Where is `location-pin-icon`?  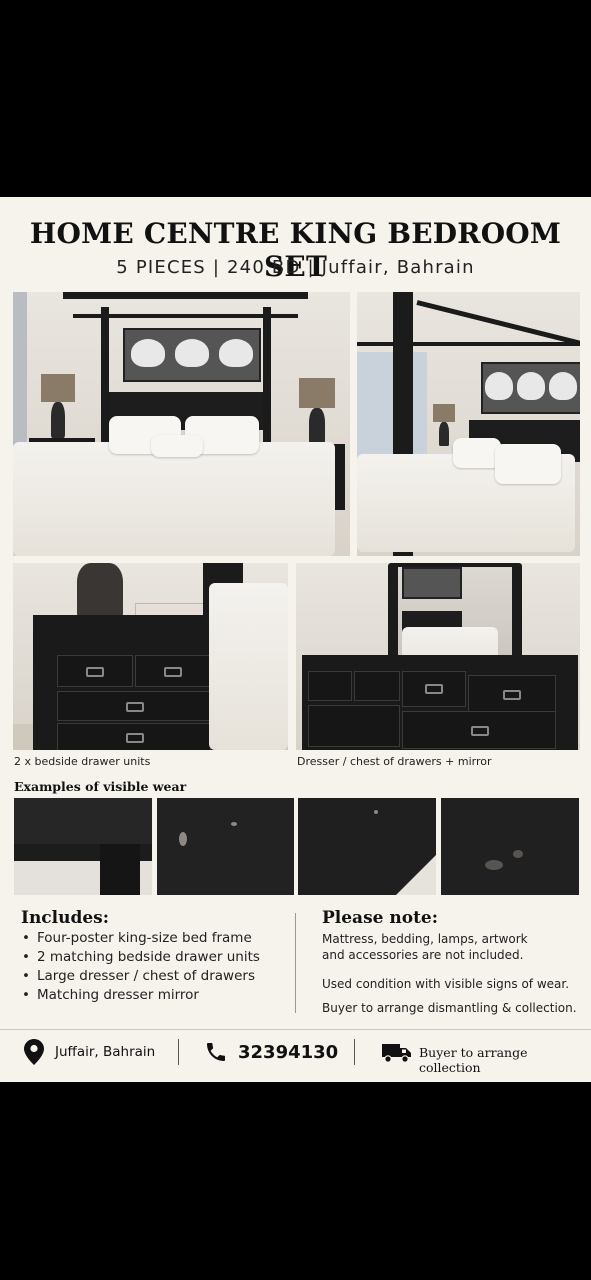 location-pin-icon is located at coordinates (34, 1052).